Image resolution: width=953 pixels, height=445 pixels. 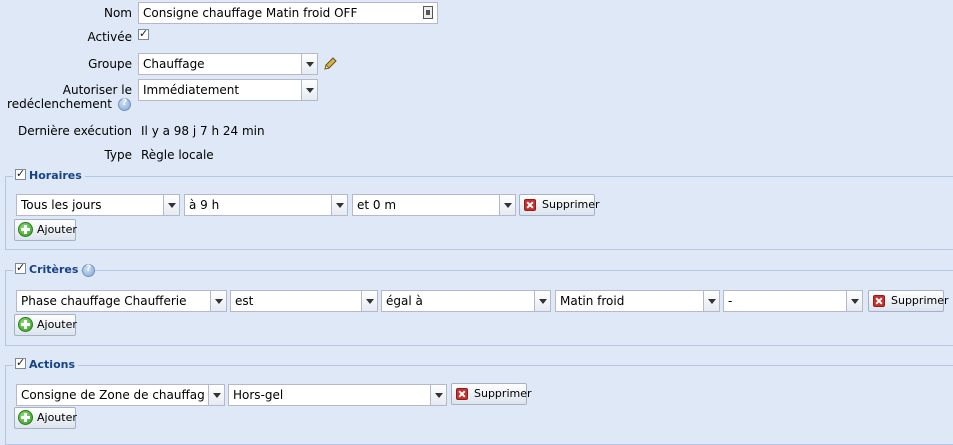 What do you see at coordinates (97, 90) in the screenshot?
I see `autoriser-label-line1: Autoriser le` at bounding box center [97, 90].